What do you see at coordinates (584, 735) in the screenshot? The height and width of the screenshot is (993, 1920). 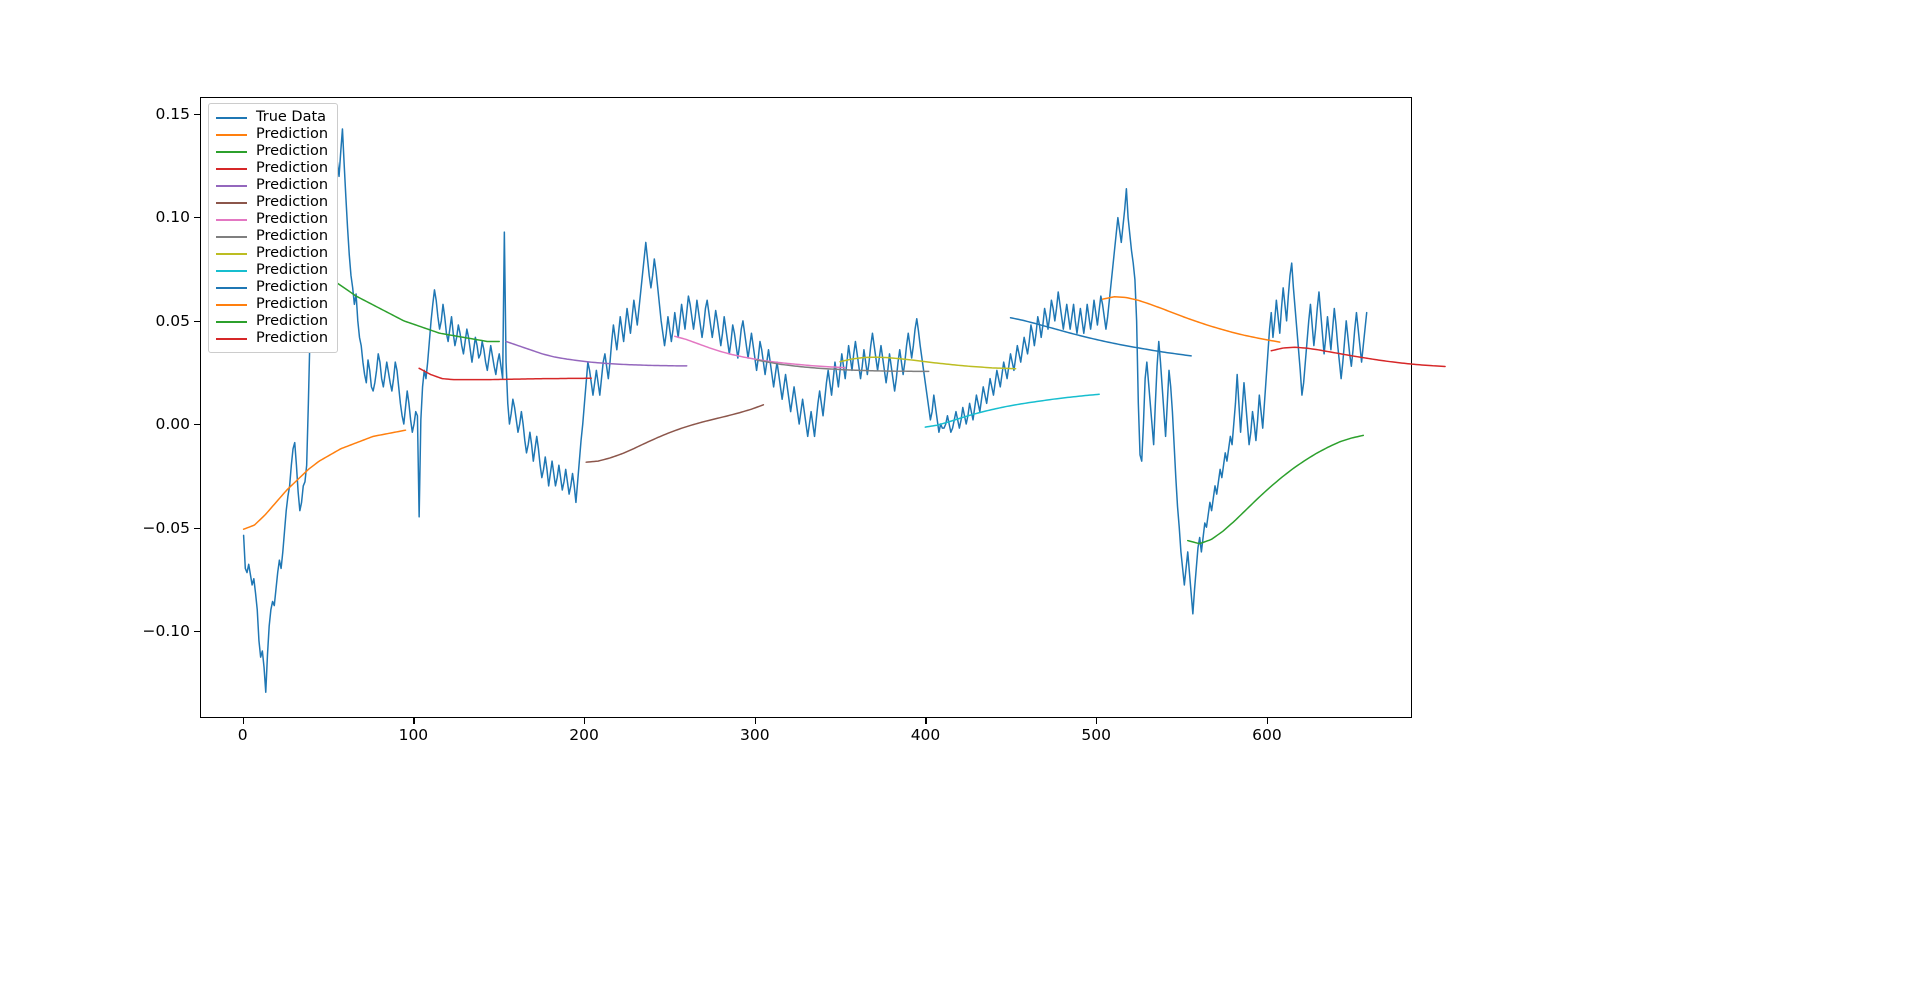 I see `x-tick-label: 200` at bounding box center [584, 735].